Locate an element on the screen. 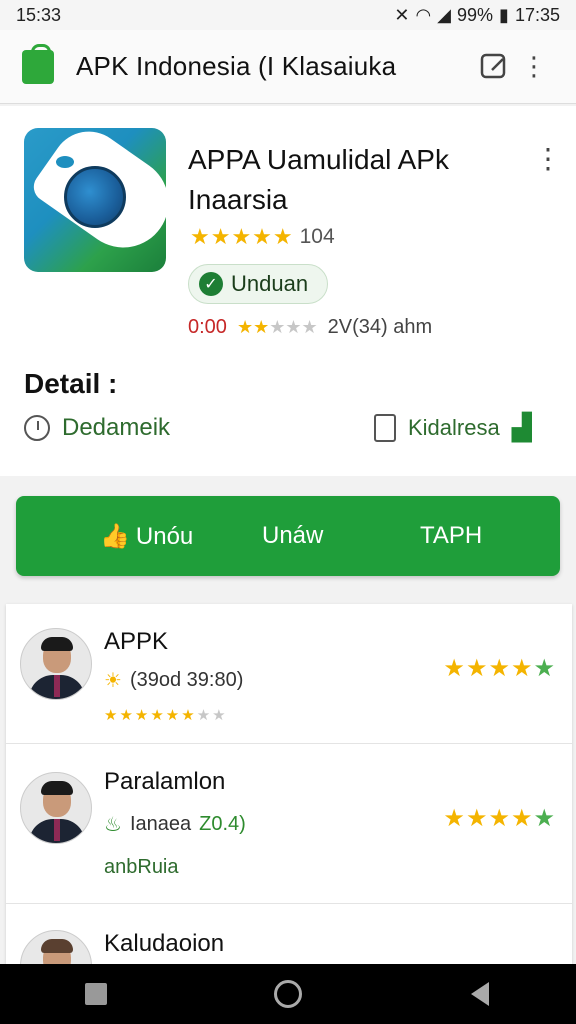 Image resolution: width=576 pixels, height=1024 pixels. app-name: APPA Uamulidal APk Inaarsia is located at coordinates (318, 179).